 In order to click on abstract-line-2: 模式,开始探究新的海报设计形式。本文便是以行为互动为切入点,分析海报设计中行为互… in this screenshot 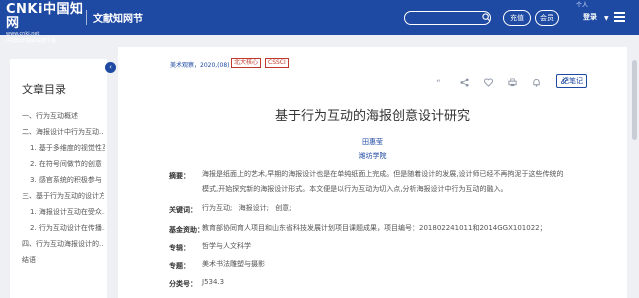, I will do `click(355, 189)`.